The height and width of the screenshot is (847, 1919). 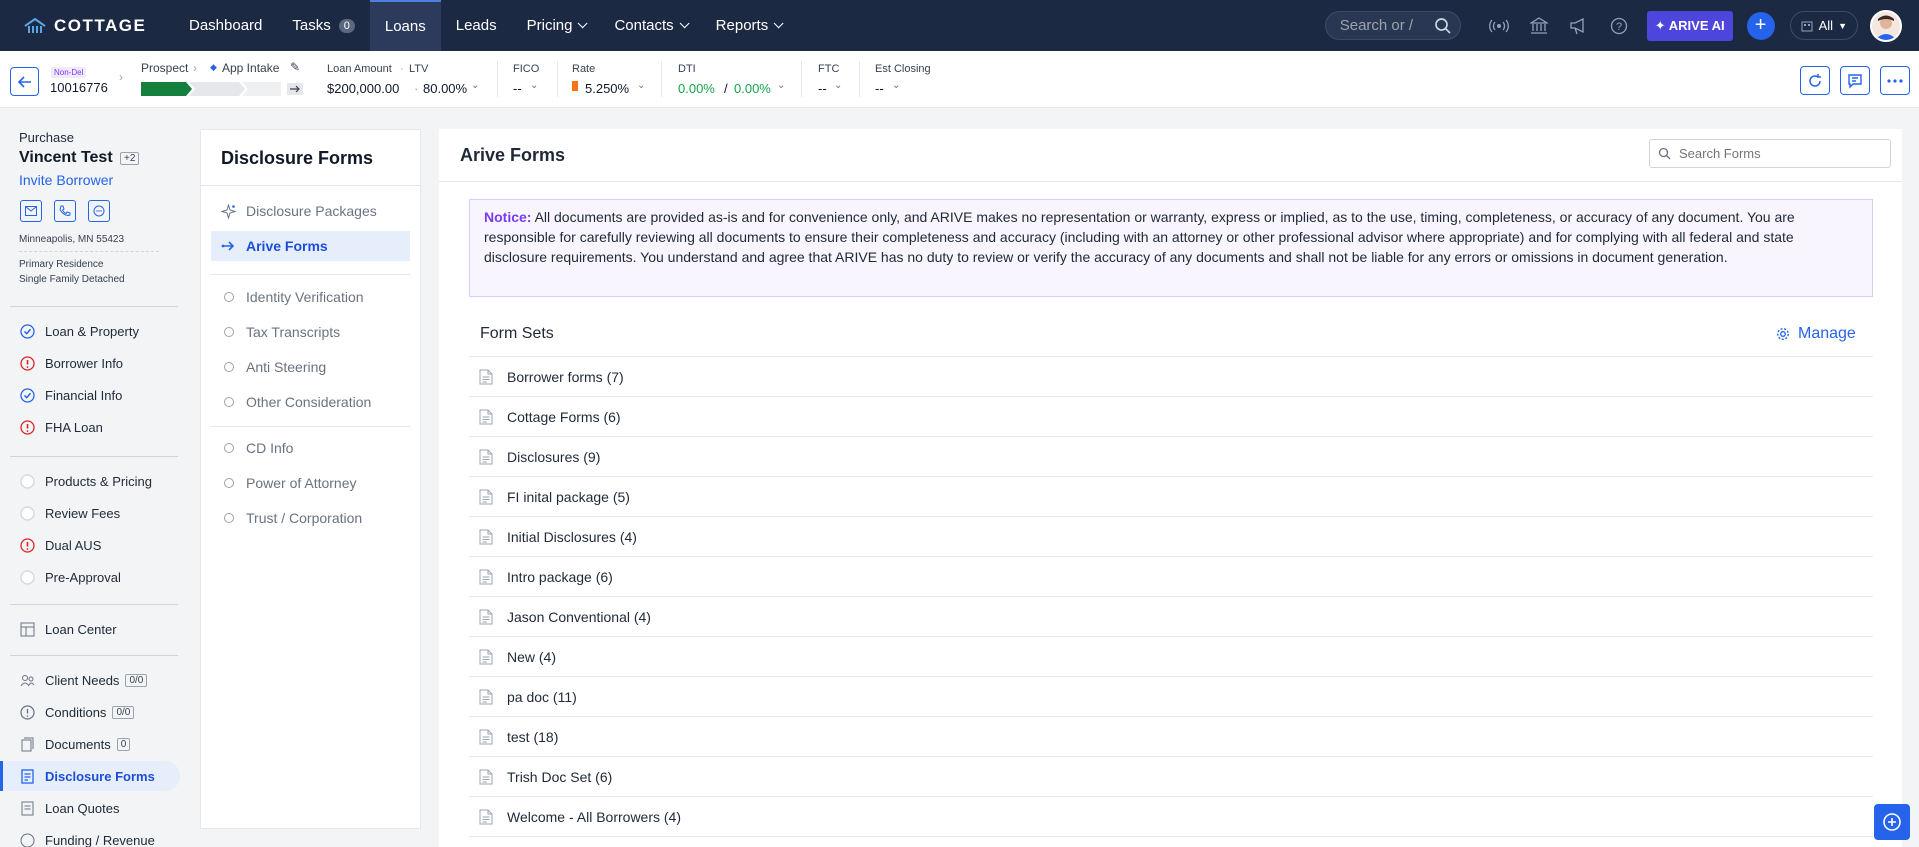 I want to click on form-set-name: Intro package (6), so click(x=560, y=576).